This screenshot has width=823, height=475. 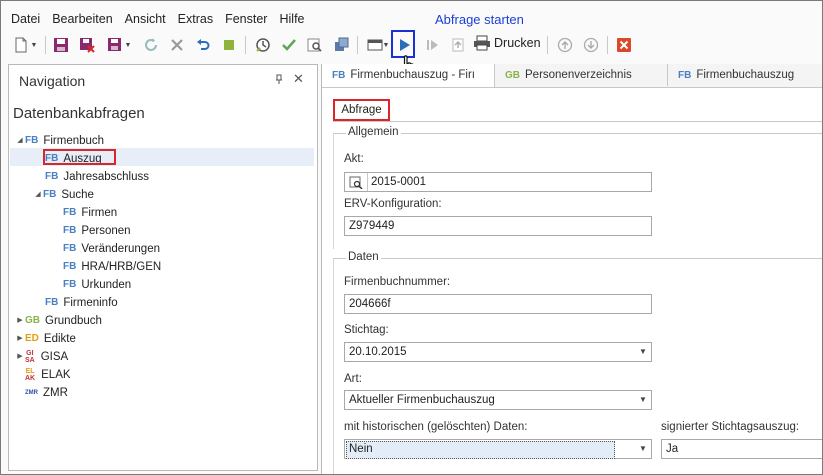 I want to click on firmenbuchnummer-label: Firmenbuchnummer:, so click(x=397, y=282).